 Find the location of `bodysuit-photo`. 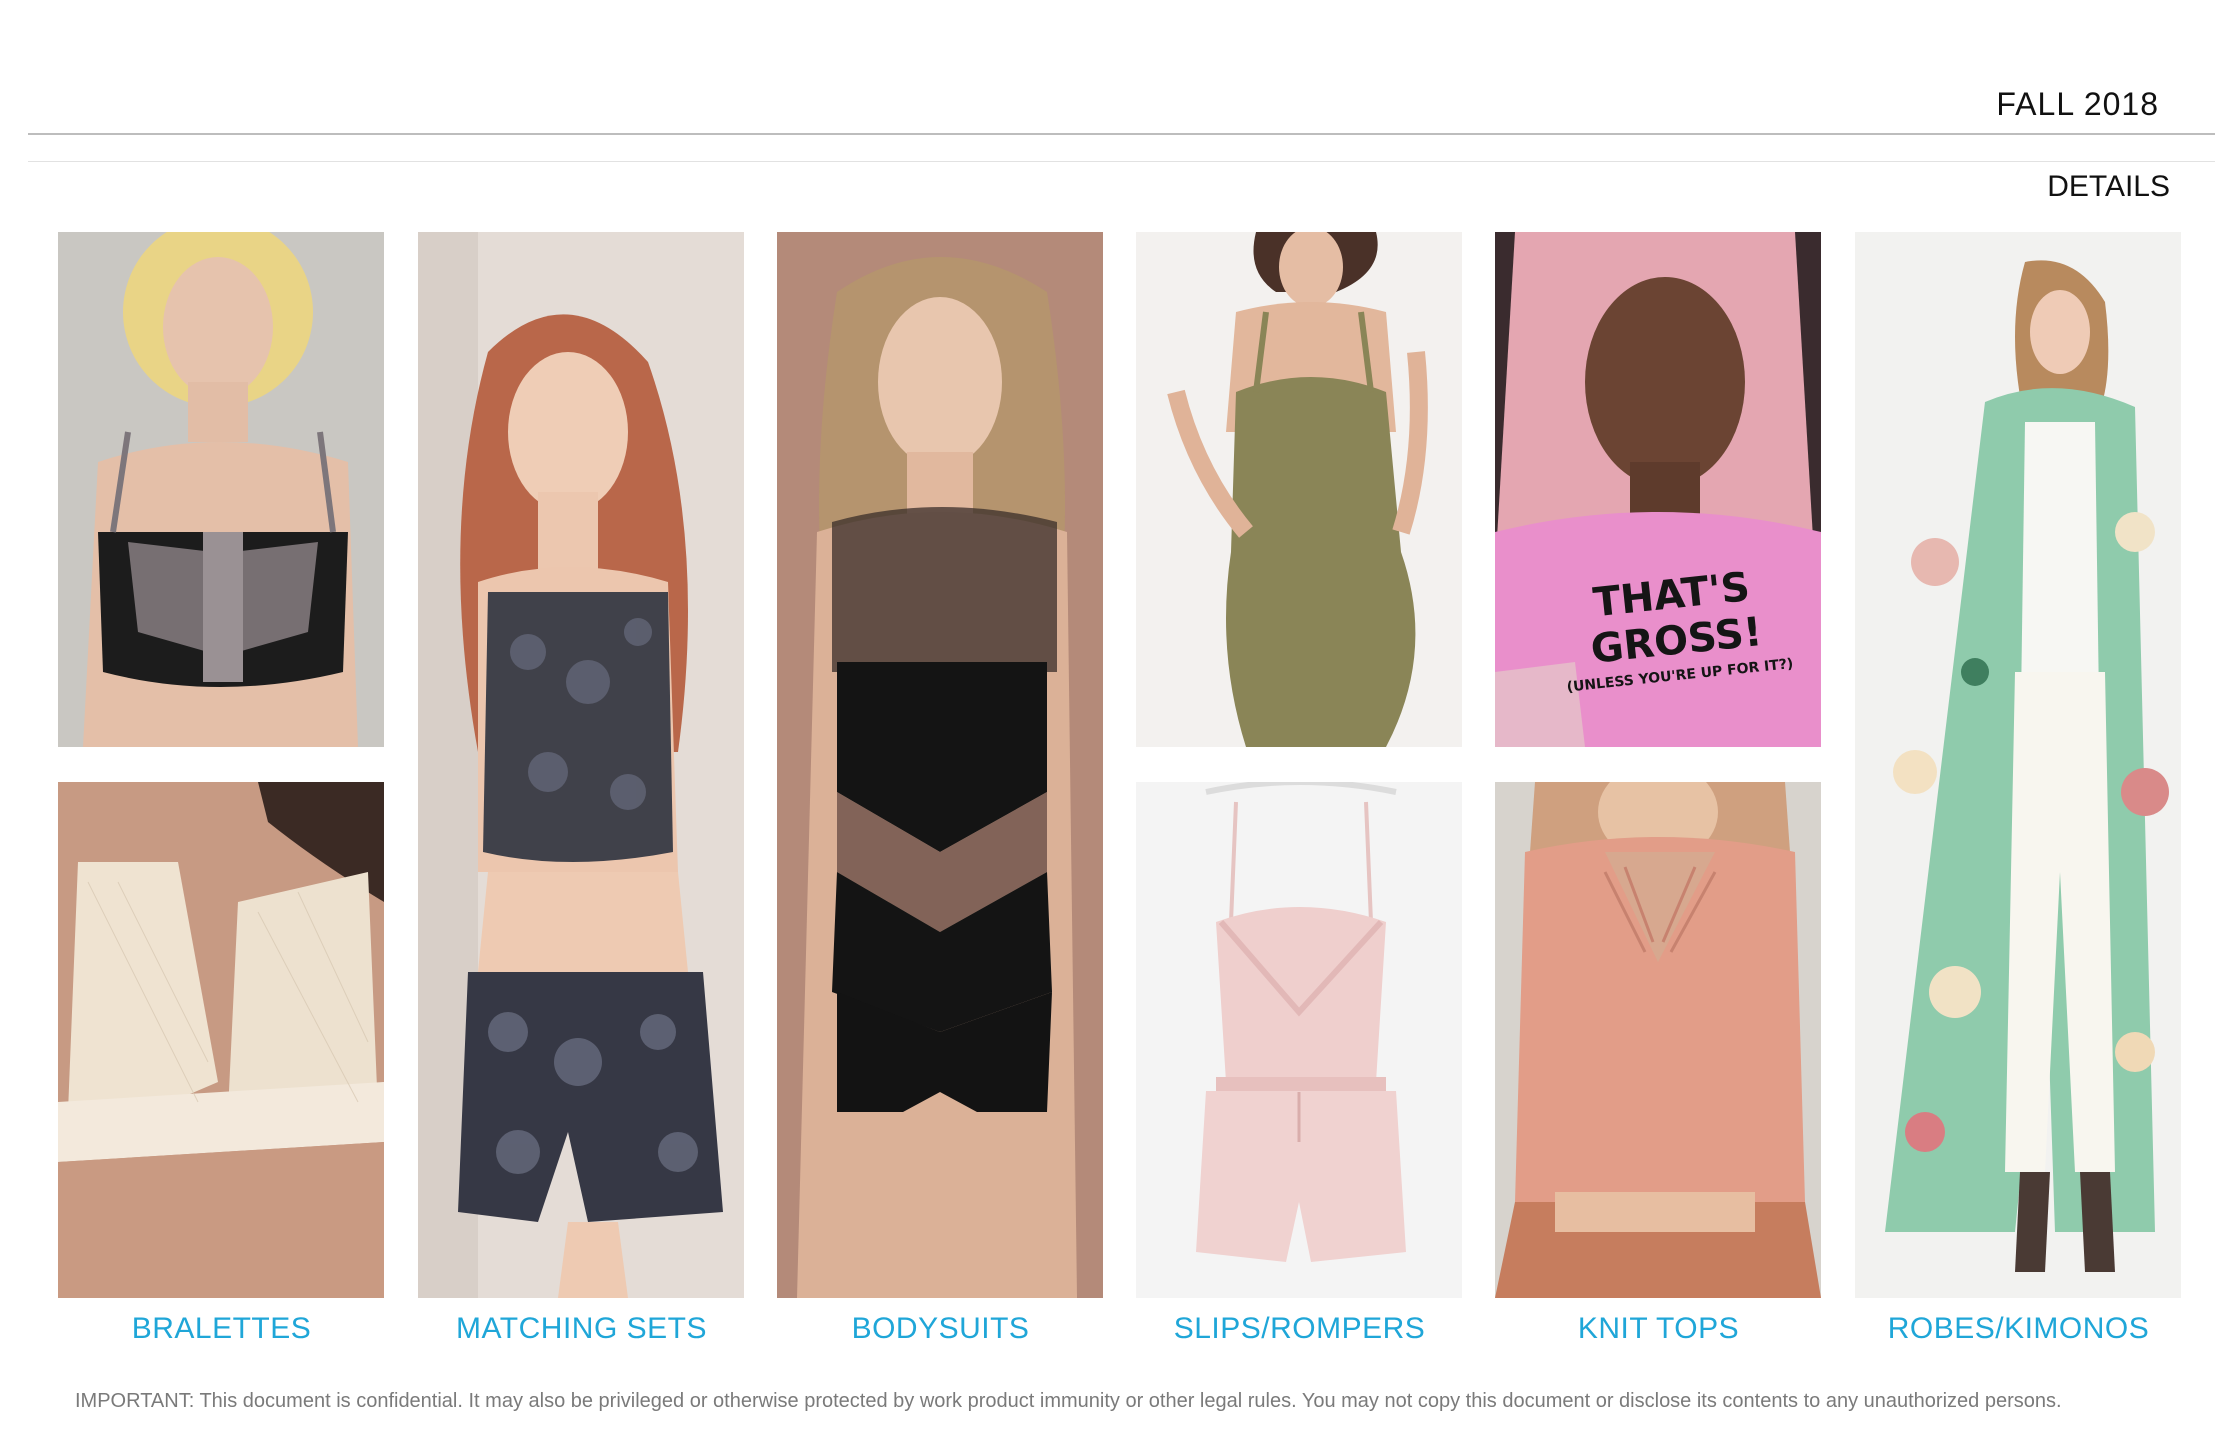

bodysuit-photo is located at coordinates (940, 765).